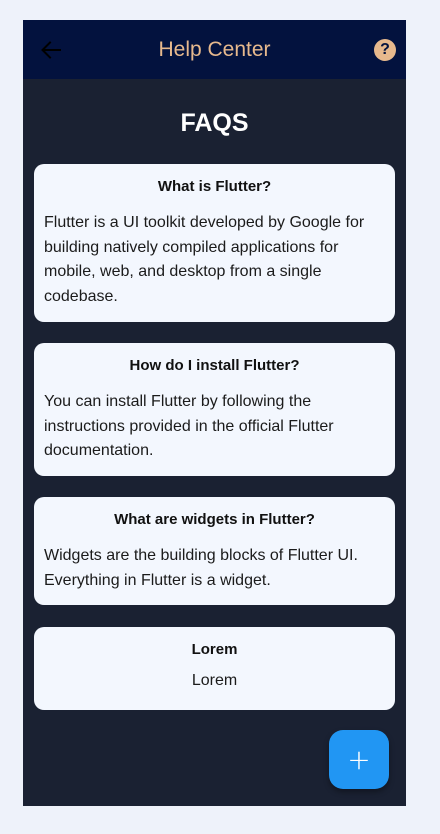  Describe the element at coordinates (214, 186) in the screenshot. I see `faq-question: What is Flutter?` at that location.